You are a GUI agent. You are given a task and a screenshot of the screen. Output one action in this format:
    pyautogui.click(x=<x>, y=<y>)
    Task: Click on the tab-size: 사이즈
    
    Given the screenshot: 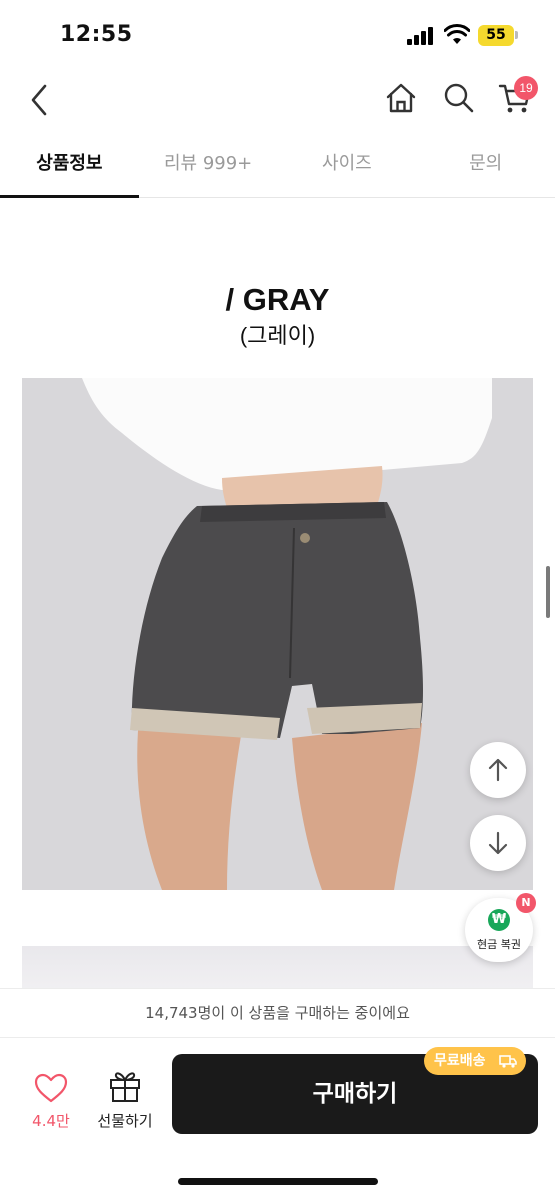 What is the action you would take?
    pyautogui.click(x=347, y=165)
    